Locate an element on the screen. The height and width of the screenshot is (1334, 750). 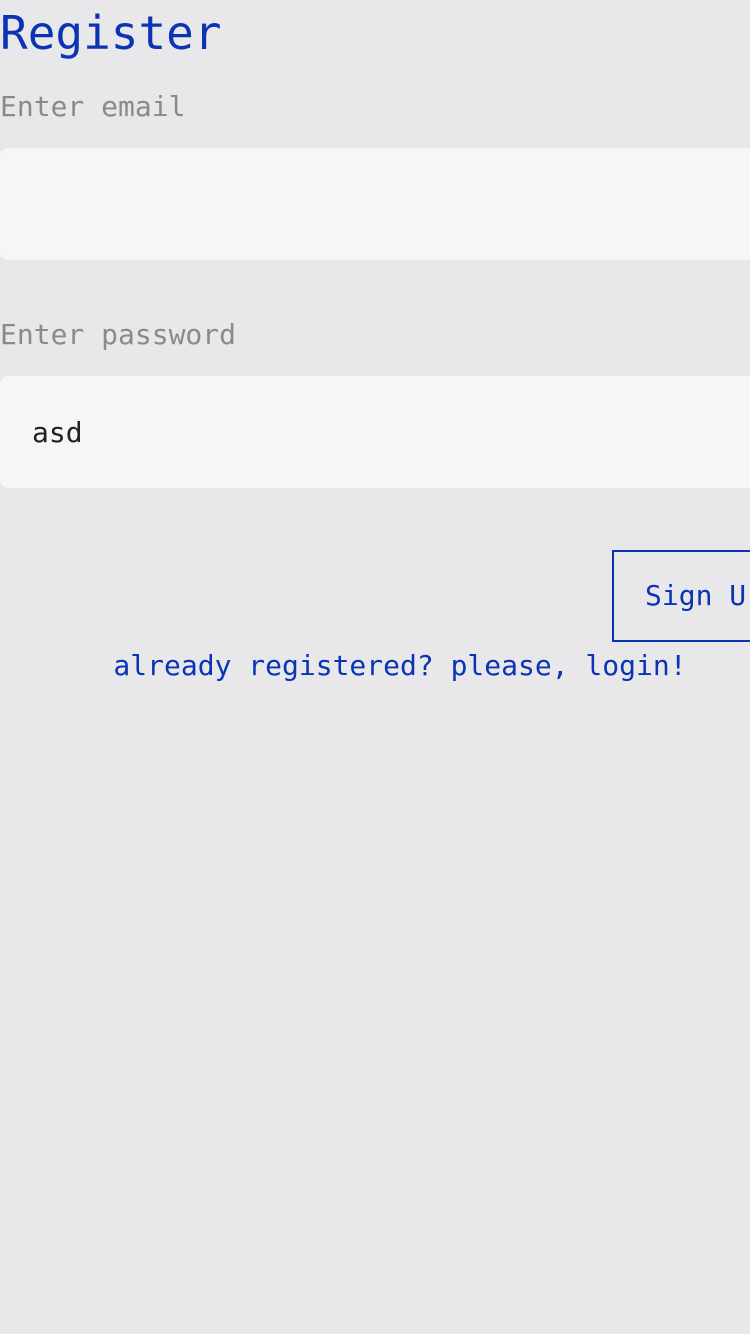
email-field is located at coordinates (375, 204).